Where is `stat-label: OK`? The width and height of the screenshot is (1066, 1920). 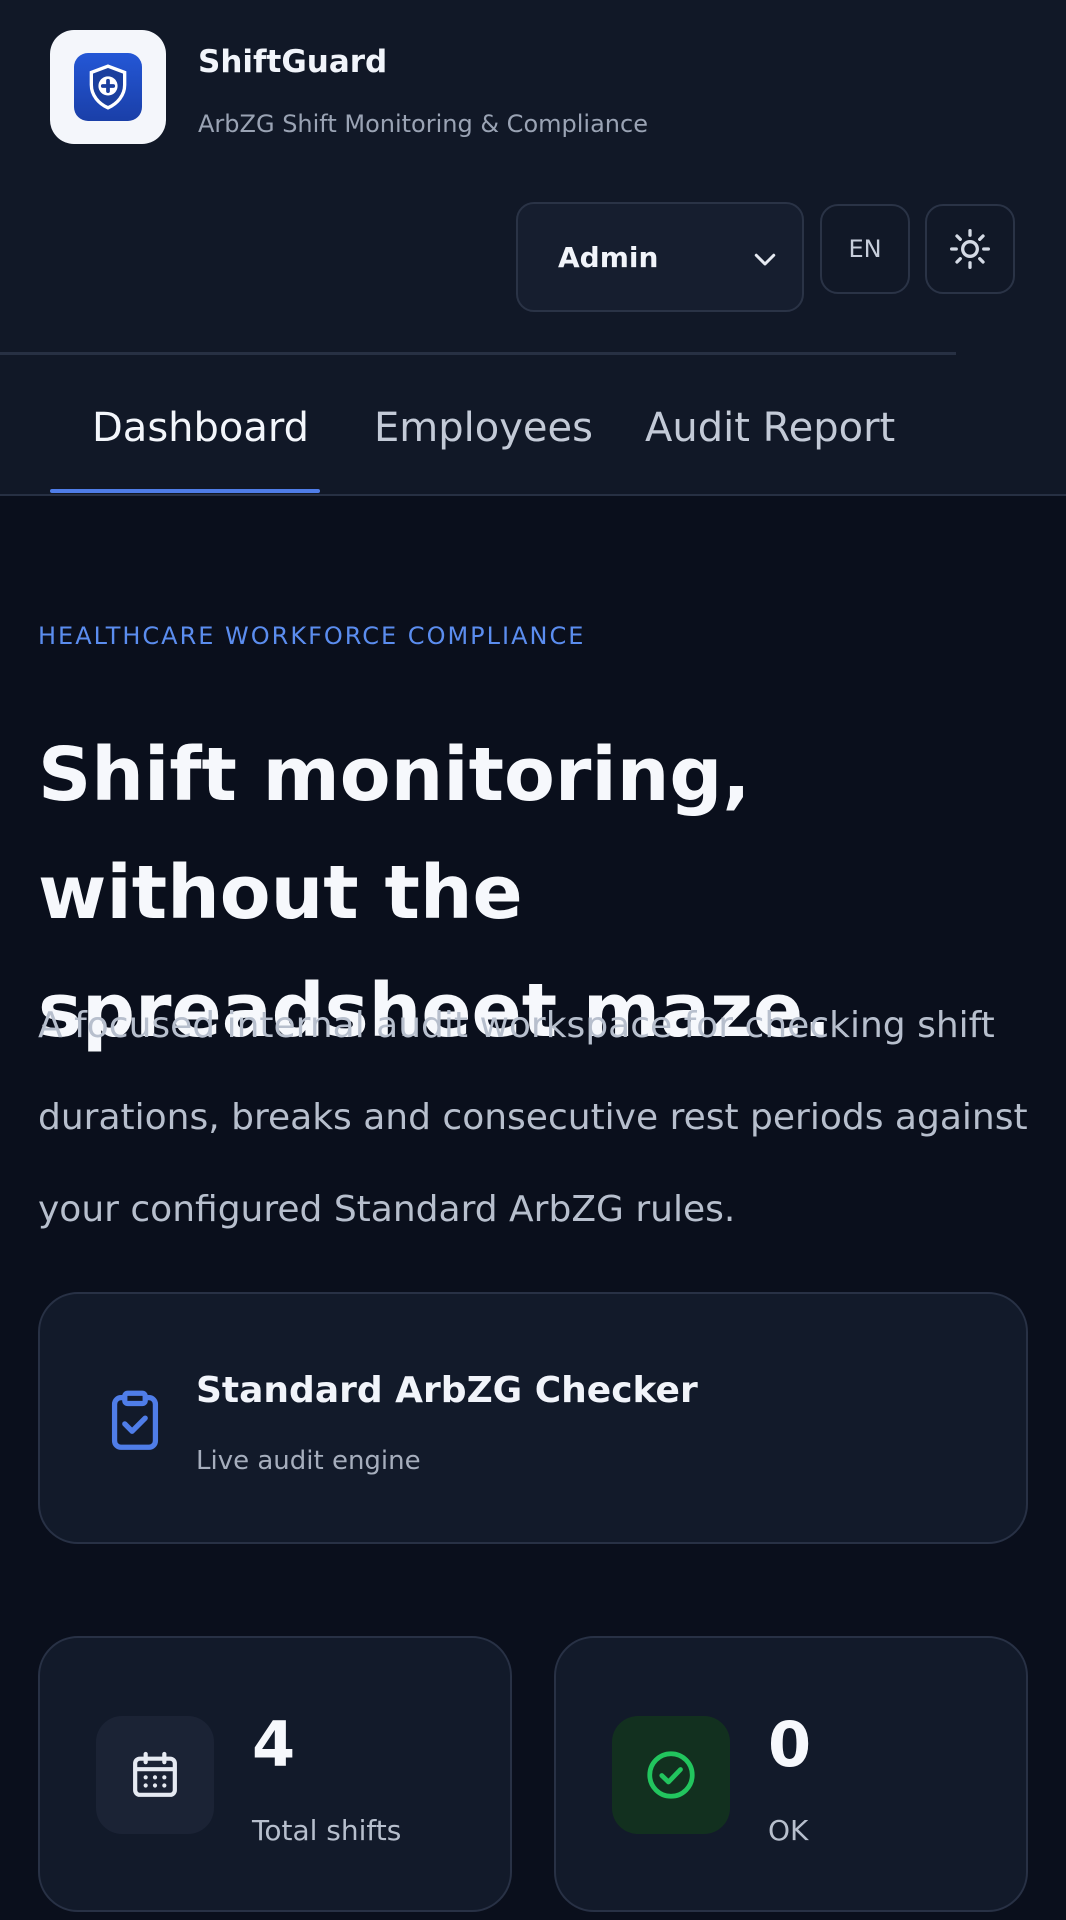
stat-label: OK is located at coordinates (788, 1830).